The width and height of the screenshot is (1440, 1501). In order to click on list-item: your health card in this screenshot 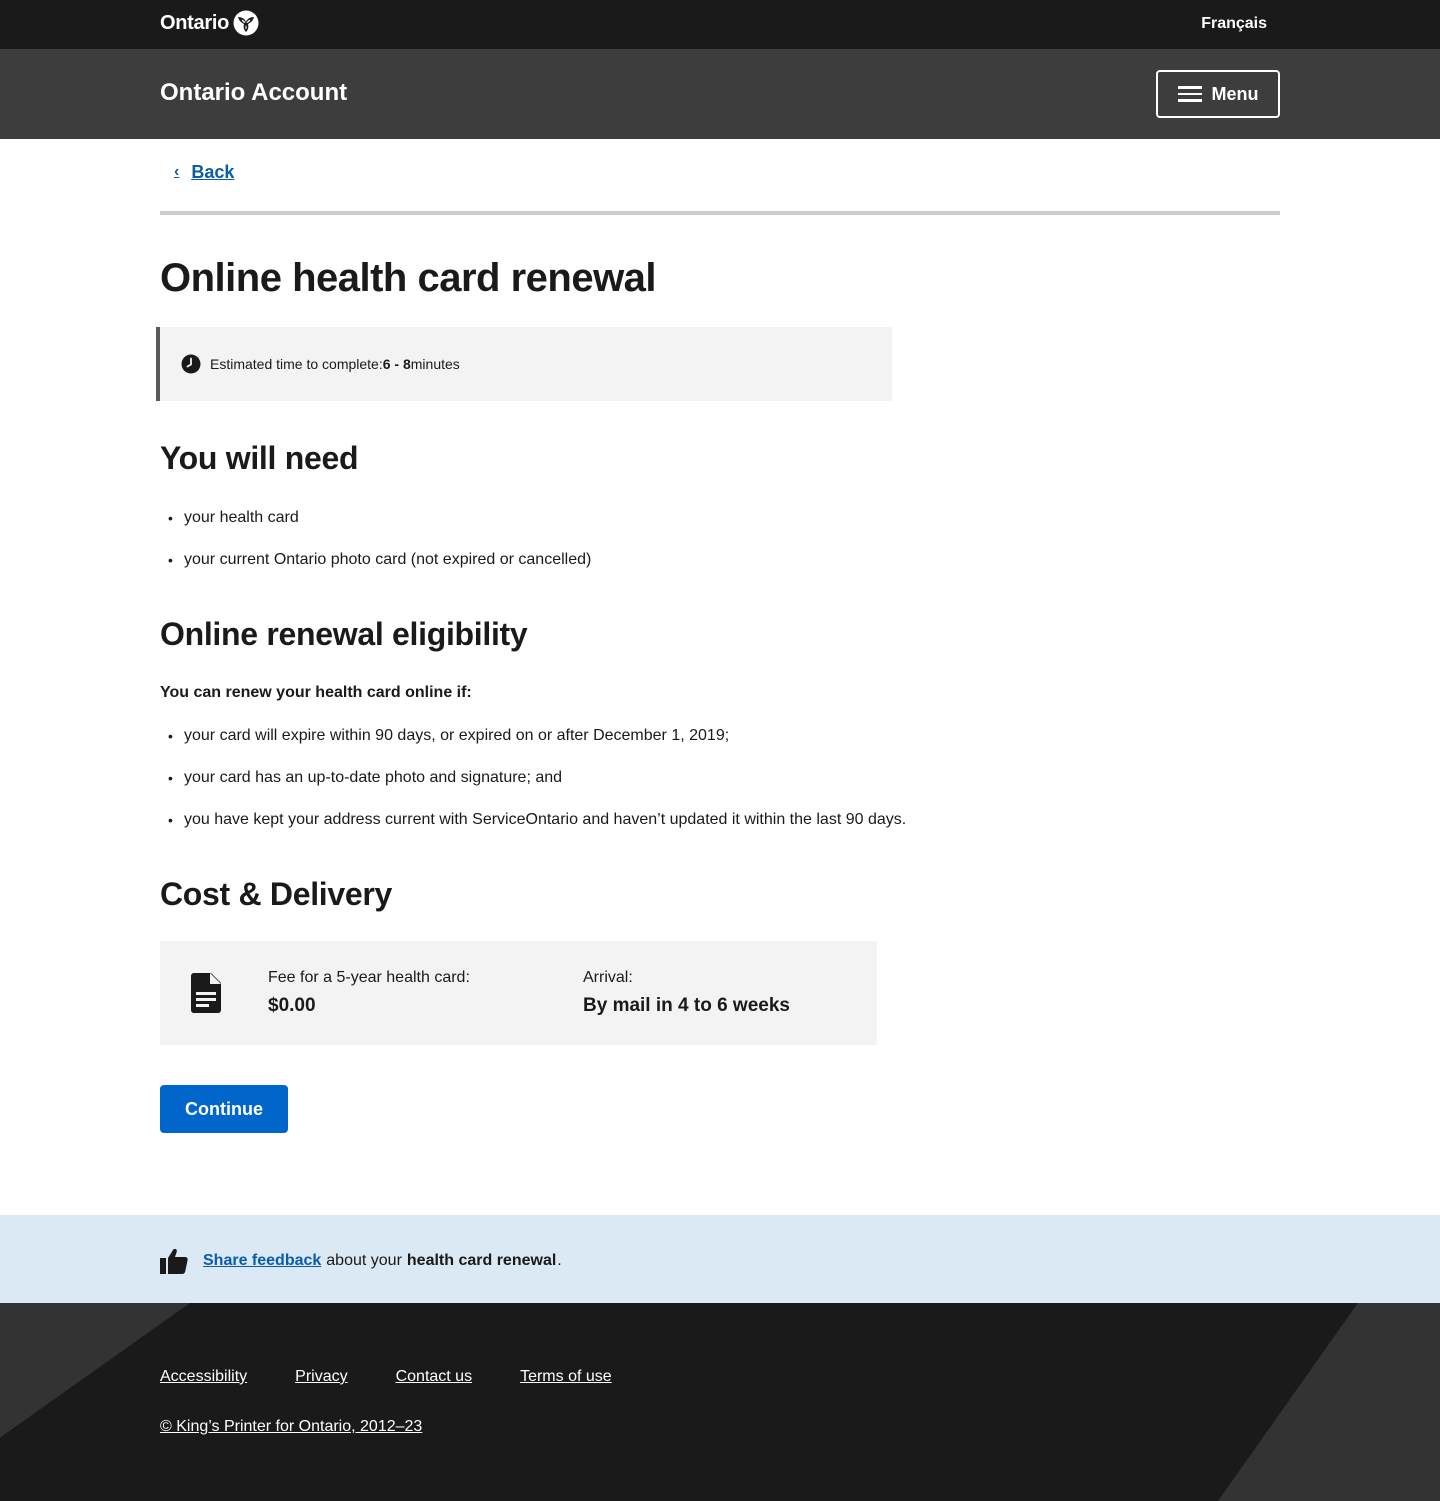, I will do `click(375, 529)`.